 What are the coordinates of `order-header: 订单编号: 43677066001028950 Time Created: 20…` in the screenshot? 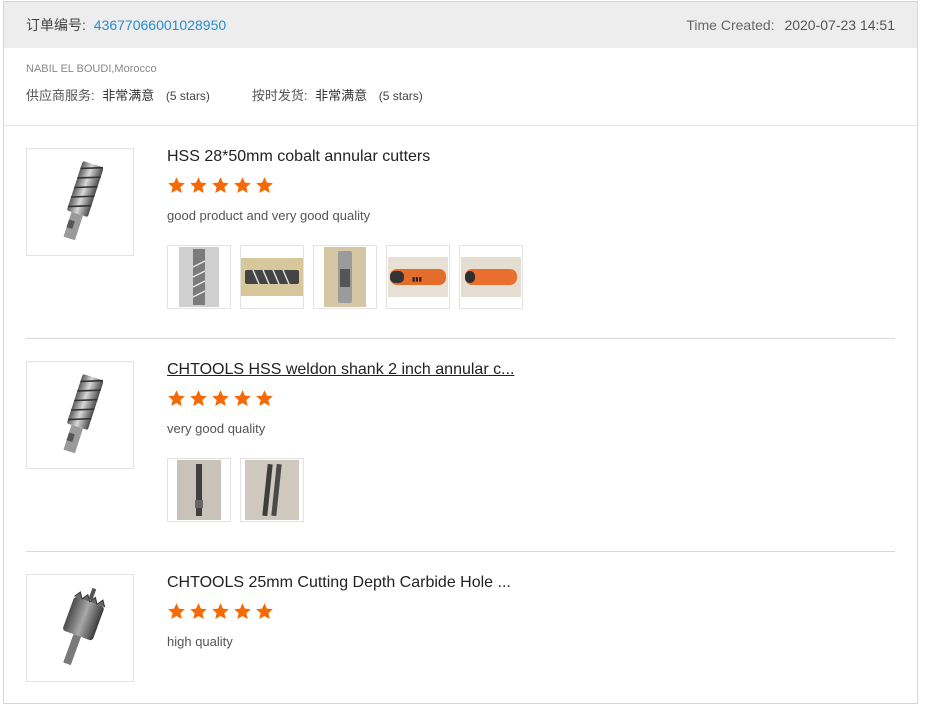 It's located at (460, 25).